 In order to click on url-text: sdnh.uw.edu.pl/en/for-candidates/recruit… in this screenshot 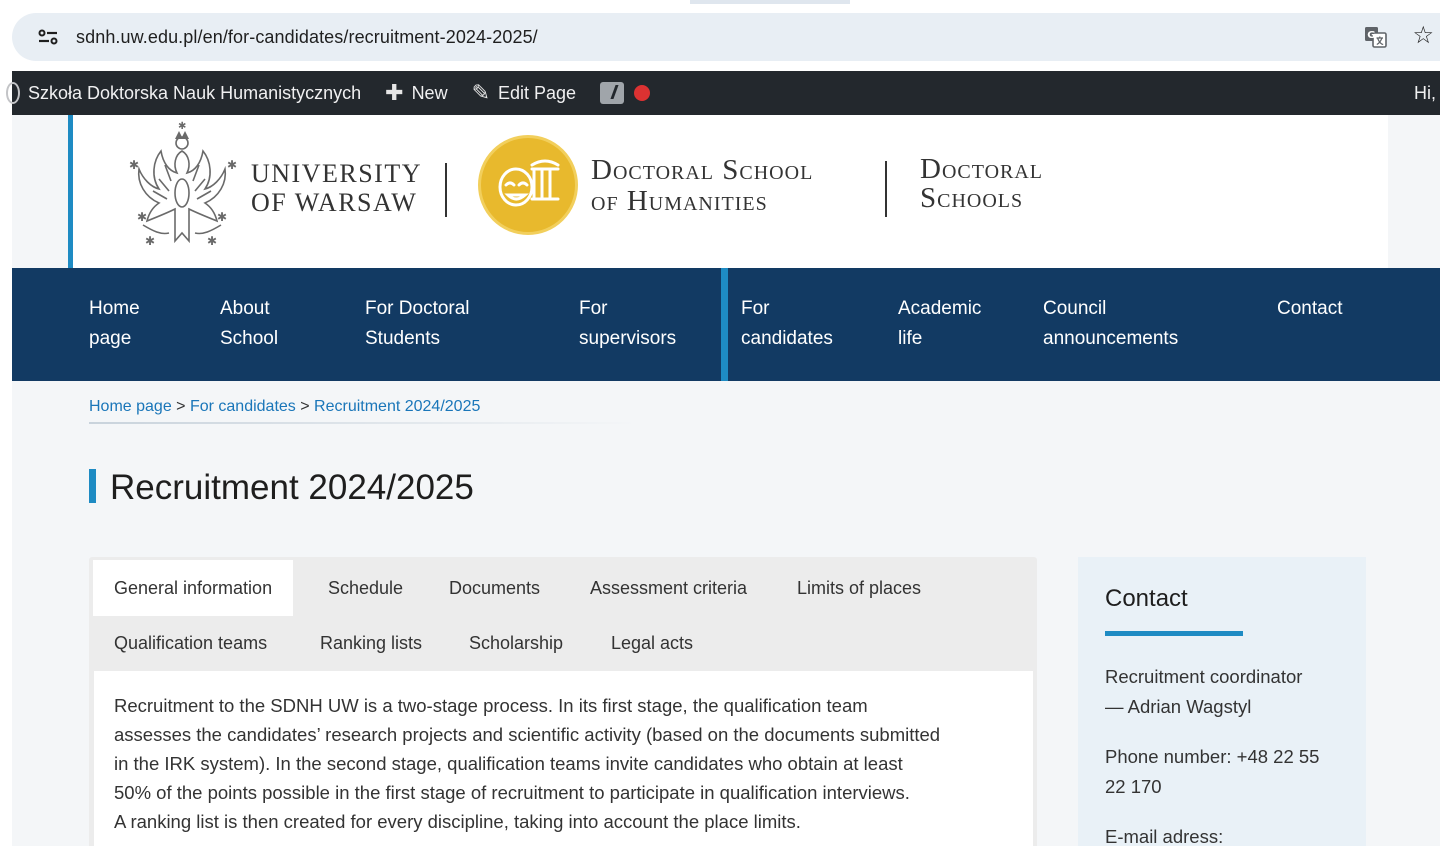, I will do `click(307, 37)`.